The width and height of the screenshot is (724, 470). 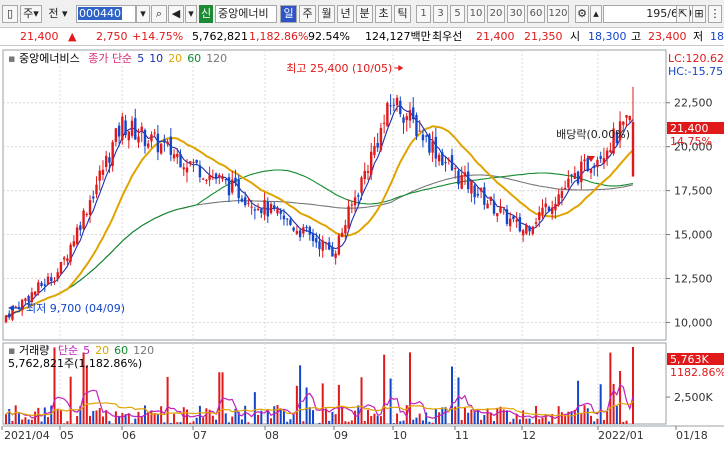 I want to click on period-button: 일, so click(x=288, y=14).